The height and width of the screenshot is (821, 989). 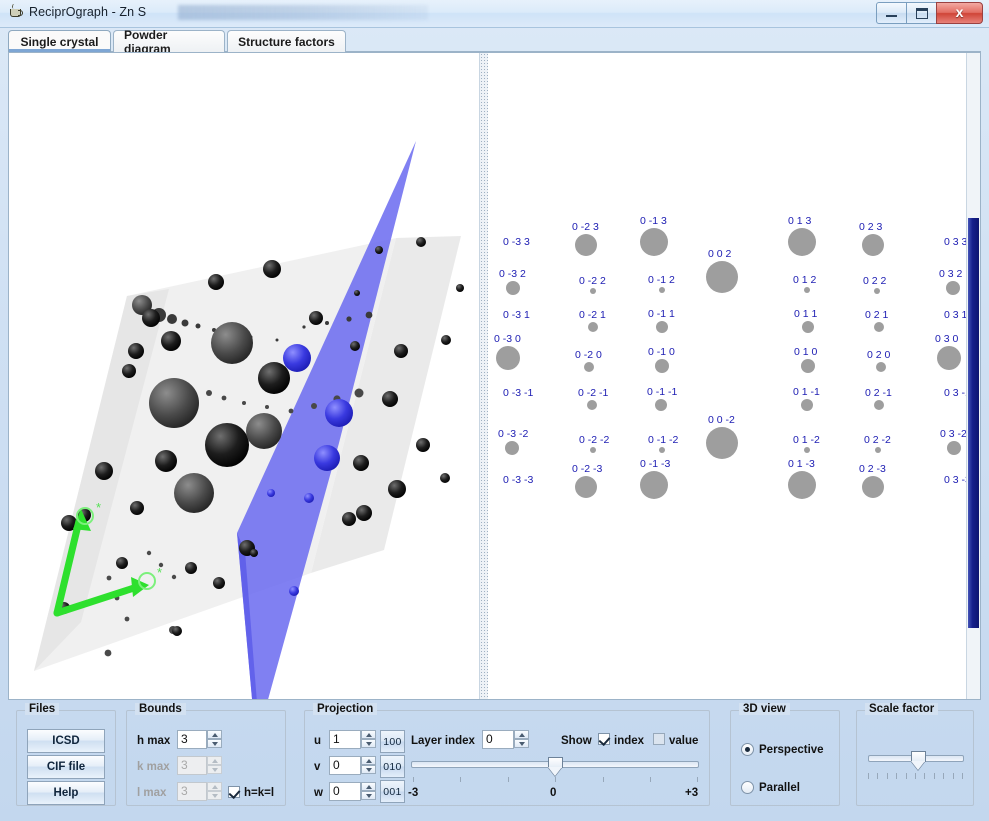 What do you see at coordinates (66, 741) in the screenshot?
I see `icsd-button: ICSD` at bounding box center [66, 741].